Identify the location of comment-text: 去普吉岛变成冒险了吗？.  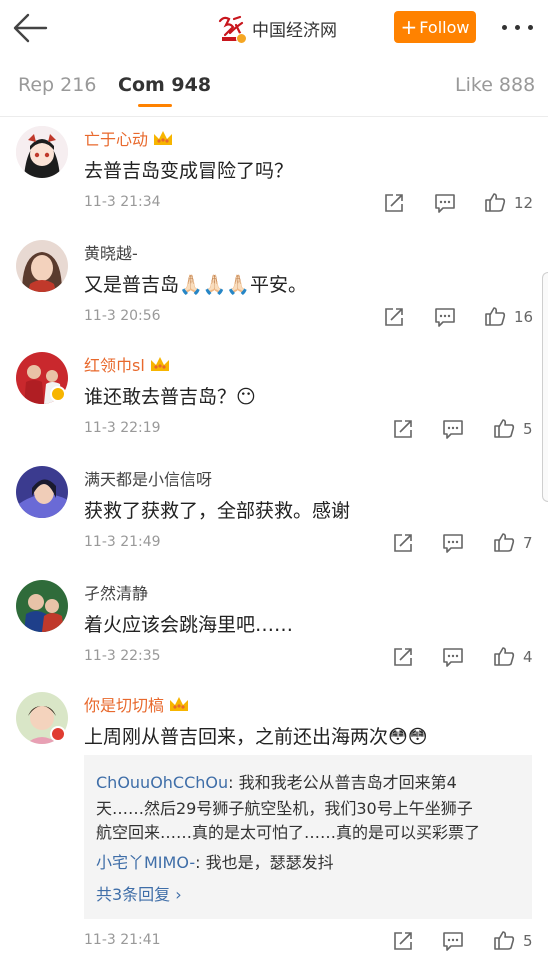
(189, 171).